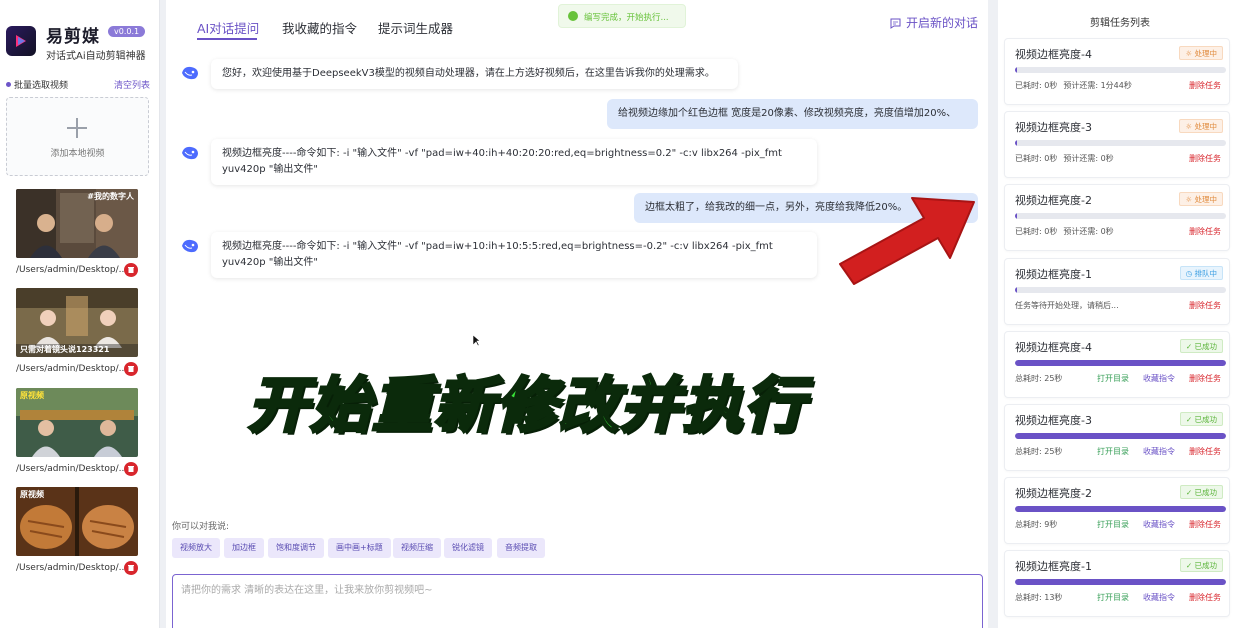 The height and width of the screenshot is (628, 1242). What do you see at coordinates (21, 41) in the screenshot?
I see `app-logo` at bounding box center [21, 41].